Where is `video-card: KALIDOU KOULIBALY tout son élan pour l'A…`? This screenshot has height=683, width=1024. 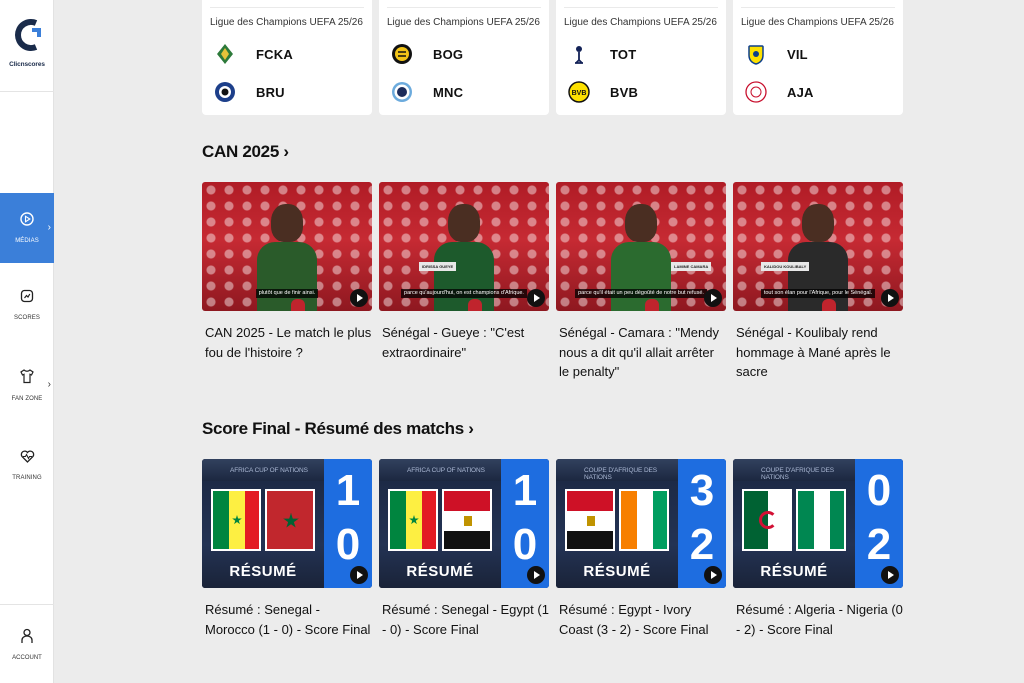
video-card: KALIDOU KOULIBALY tout son élan pour l'A… is located at coordinates (818, 282).